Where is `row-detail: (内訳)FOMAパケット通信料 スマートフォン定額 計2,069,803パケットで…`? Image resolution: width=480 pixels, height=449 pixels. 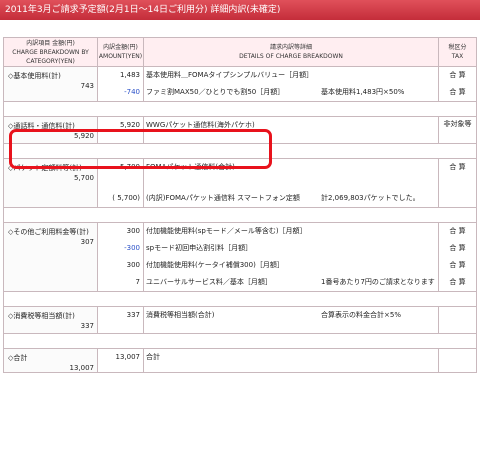
row-detail: (内訳)FOMAパケット通信料 スマートフォン定額 計2,069,803パケットで… is located at coordinates (283, 198).